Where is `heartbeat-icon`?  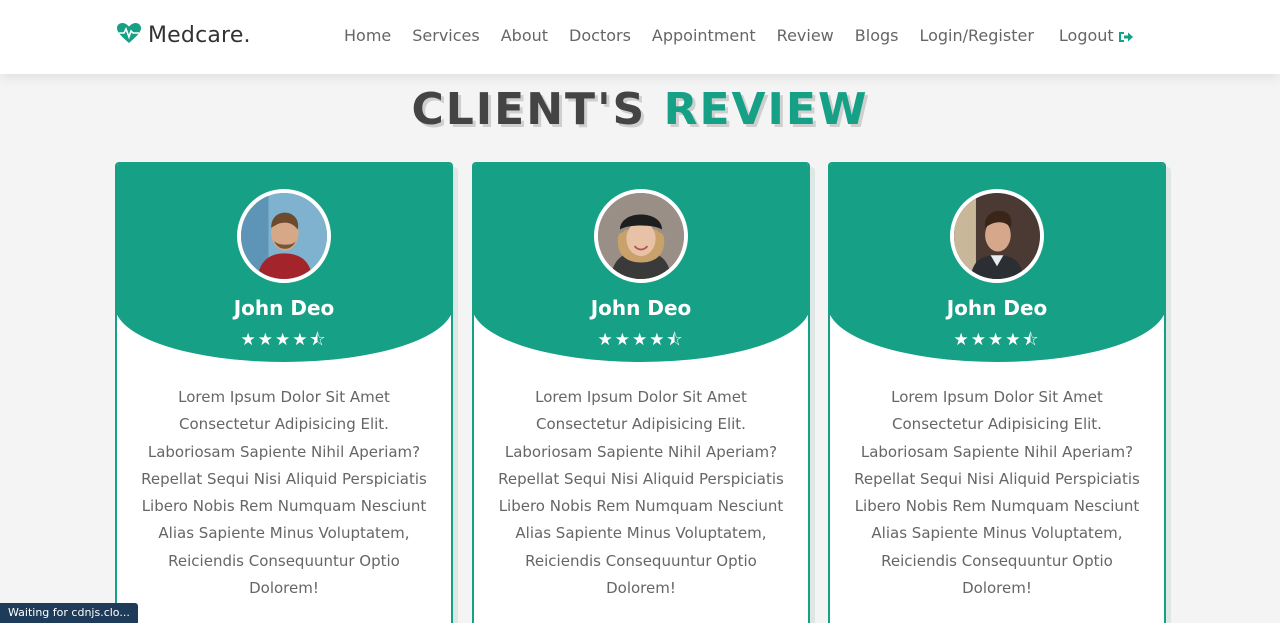
heartbeat-icon is located at coordinates (129, 35).